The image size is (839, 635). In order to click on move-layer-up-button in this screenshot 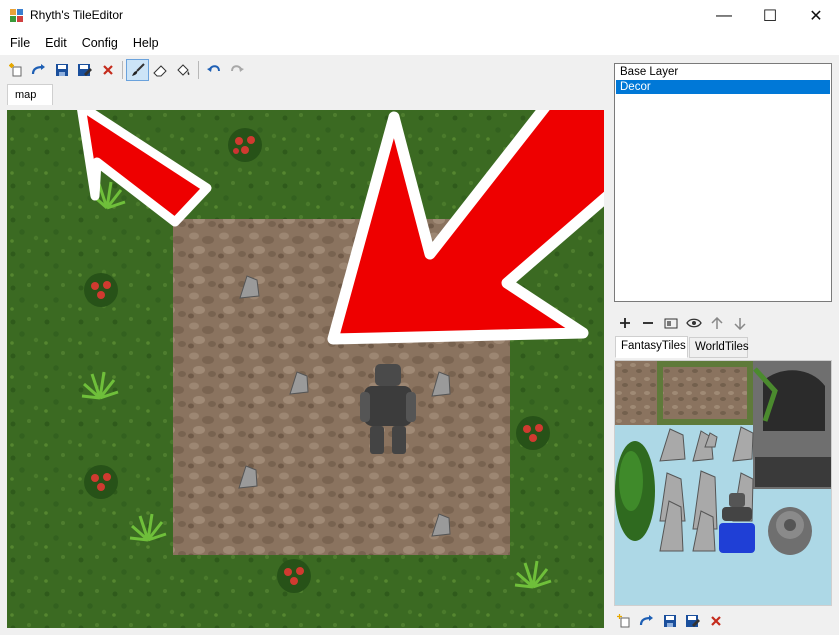, I will do `click(716, 323)`.